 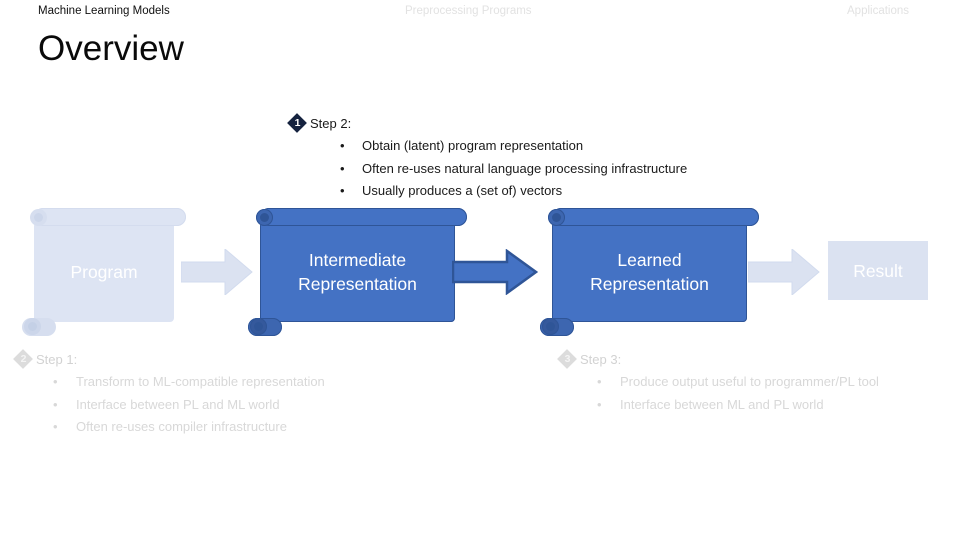 I want to click on step-1-bullet-text: Interface between PL and ML world, so click(x=178, y=404).